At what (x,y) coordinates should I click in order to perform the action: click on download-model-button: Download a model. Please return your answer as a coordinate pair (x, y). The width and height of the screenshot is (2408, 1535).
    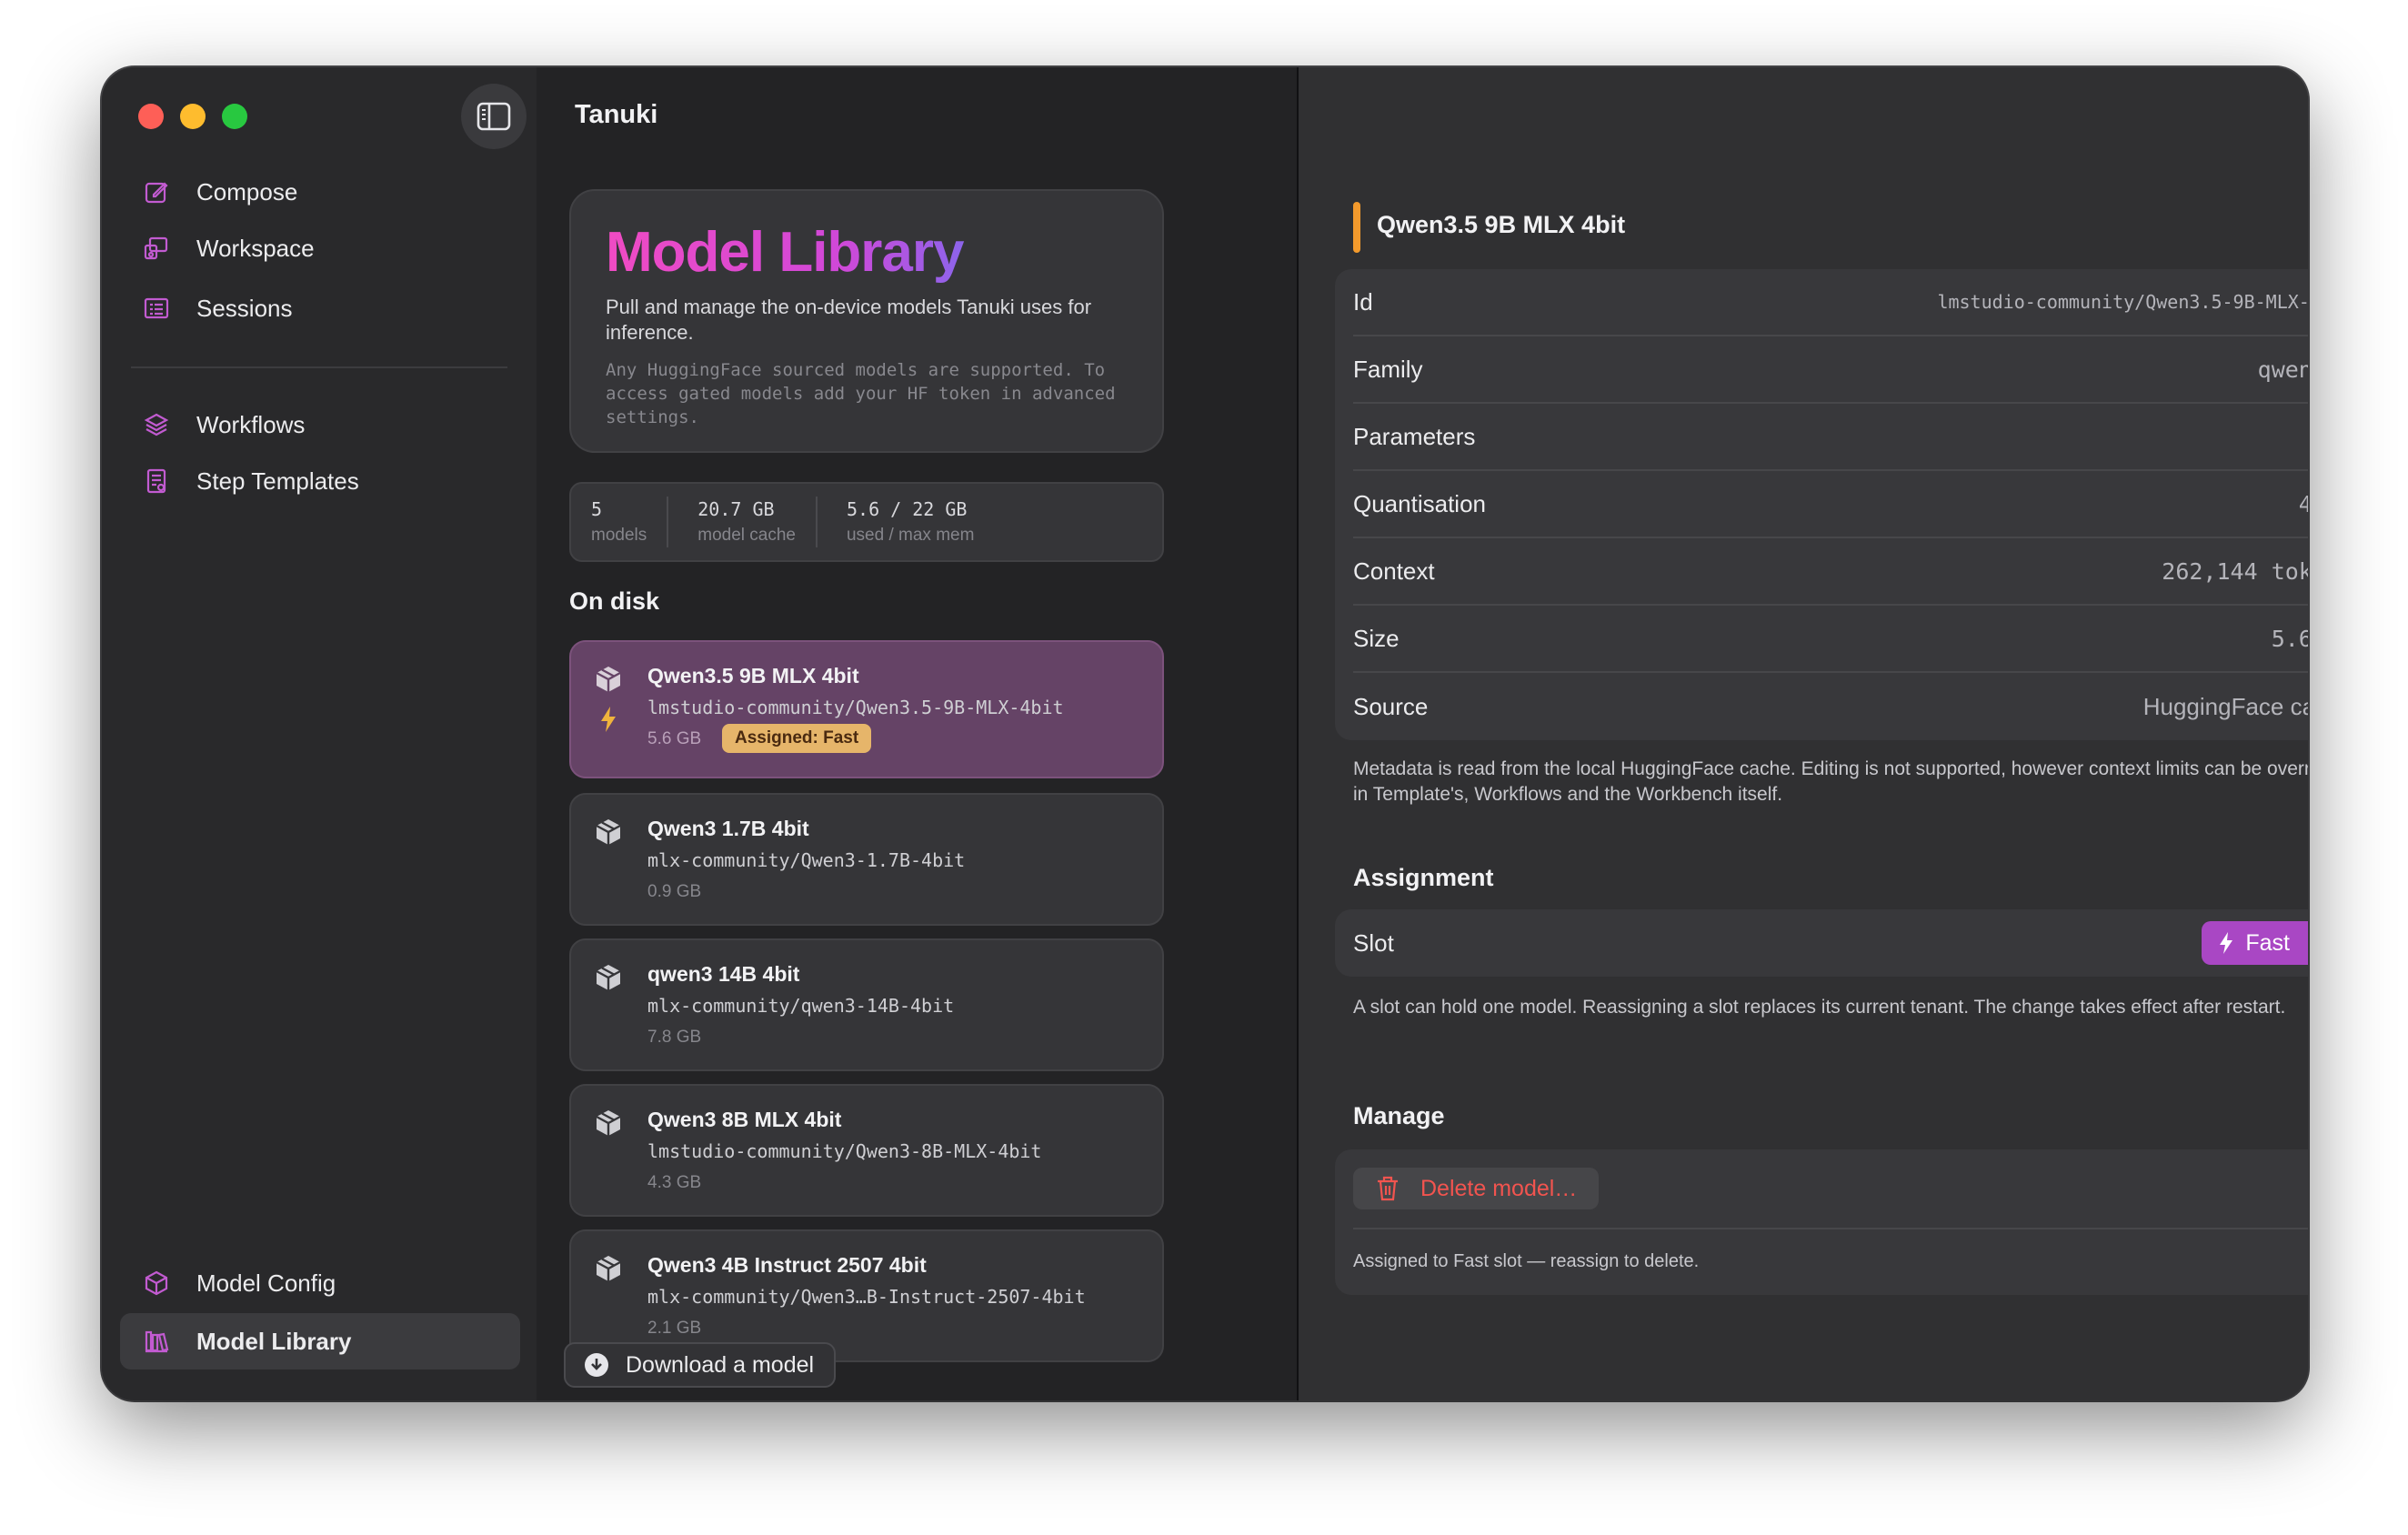
    Looking at the image, I should click on (700, 1365).